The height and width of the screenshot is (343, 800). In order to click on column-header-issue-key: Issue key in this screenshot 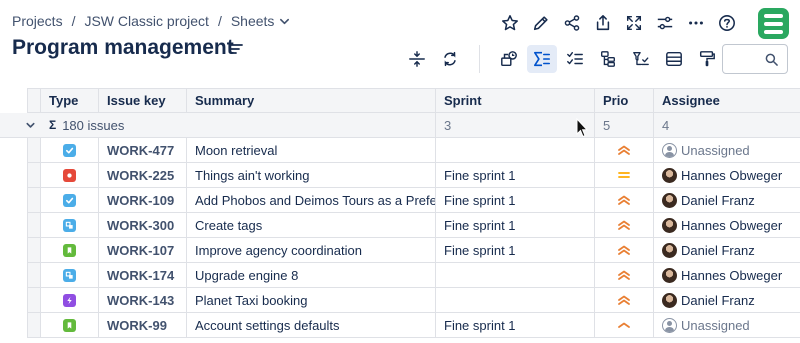, I will do `click(143, 100)`.